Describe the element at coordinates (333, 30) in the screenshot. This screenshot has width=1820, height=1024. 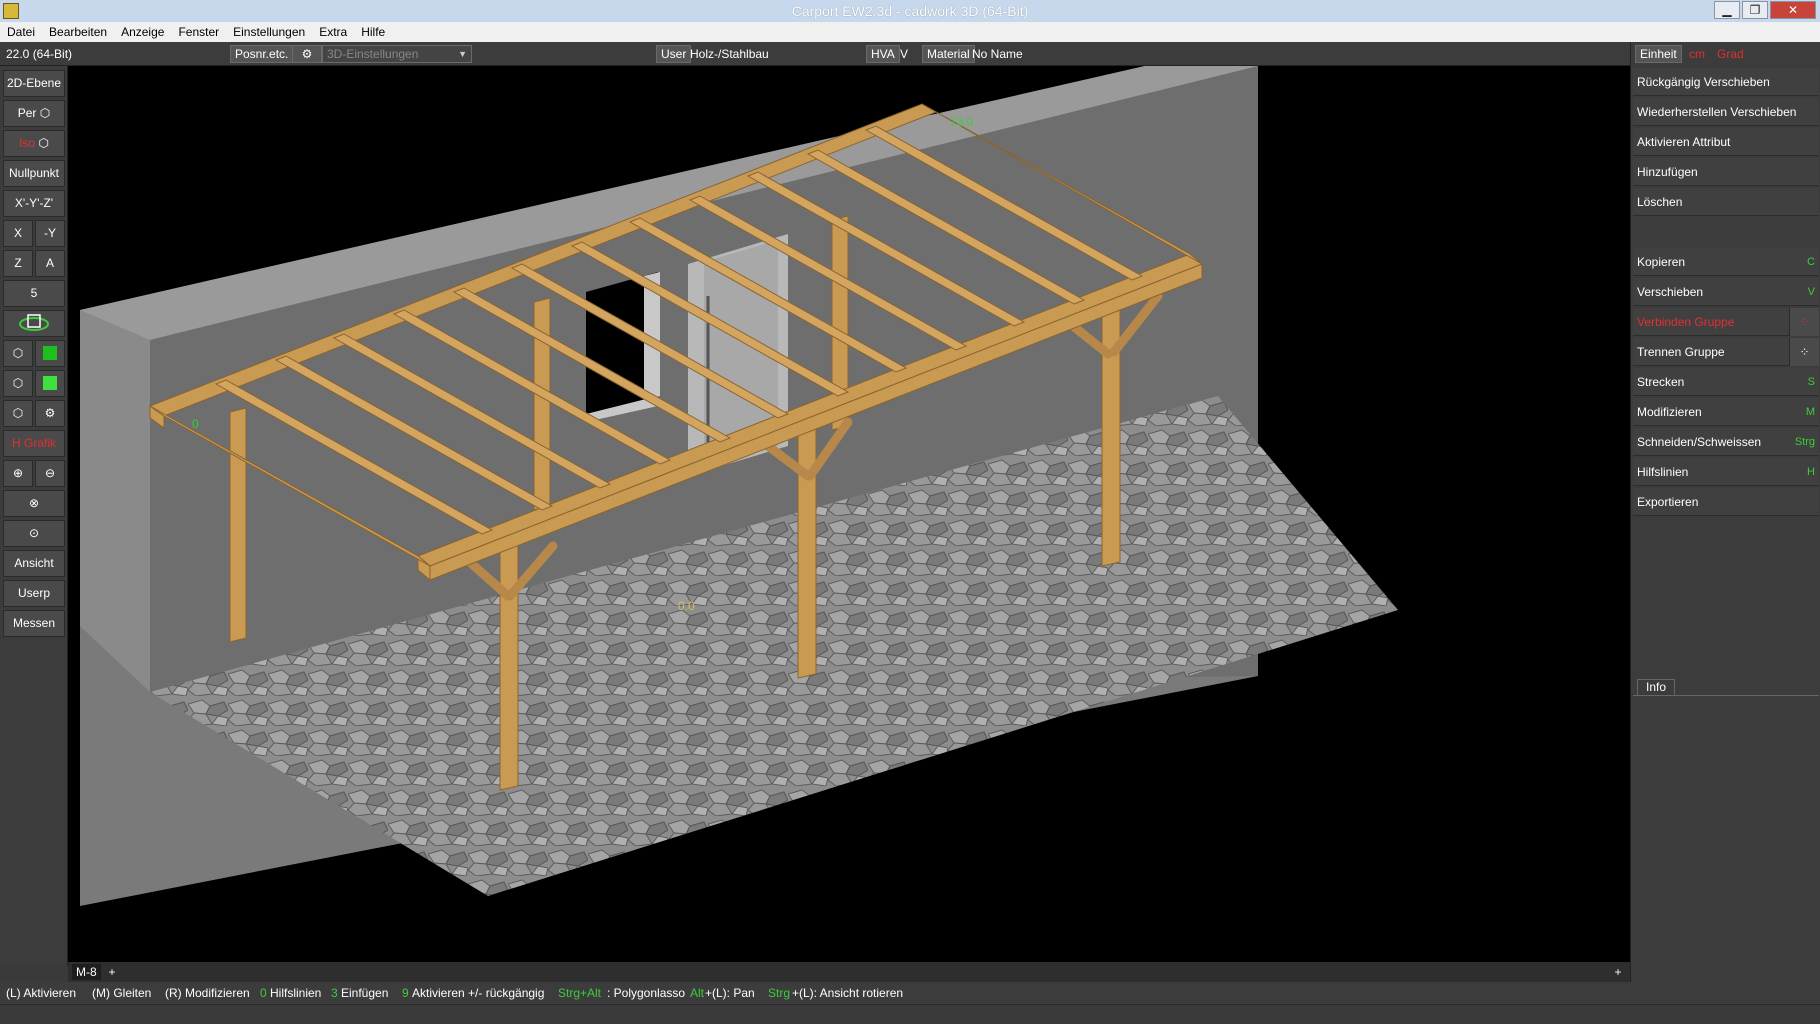
I see `menu-extra: Extra` at that location.